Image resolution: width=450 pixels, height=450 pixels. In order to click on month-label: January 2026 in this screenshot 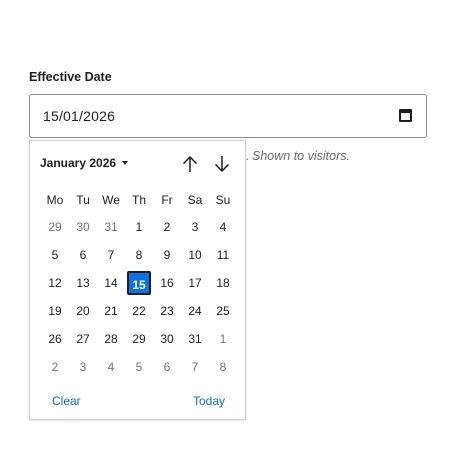, I will do `click(78, 163)`.